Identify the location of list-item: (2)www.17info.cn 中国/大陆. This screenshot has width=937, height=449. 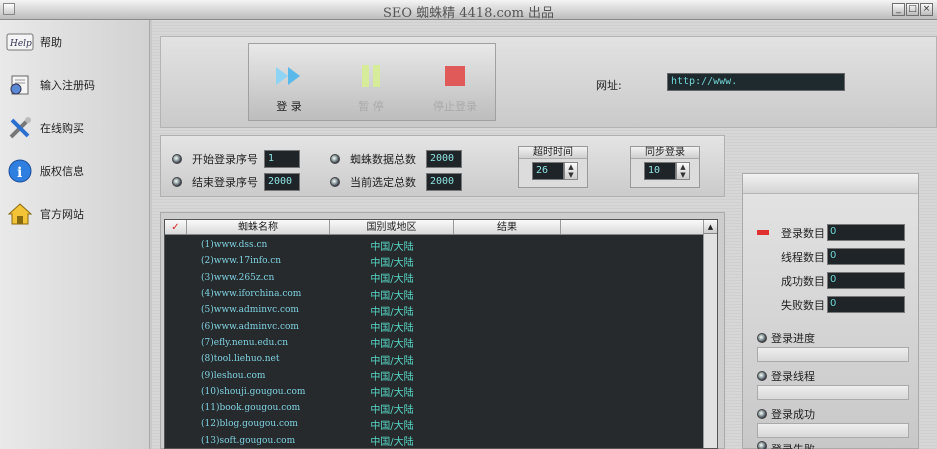
(435, 261).